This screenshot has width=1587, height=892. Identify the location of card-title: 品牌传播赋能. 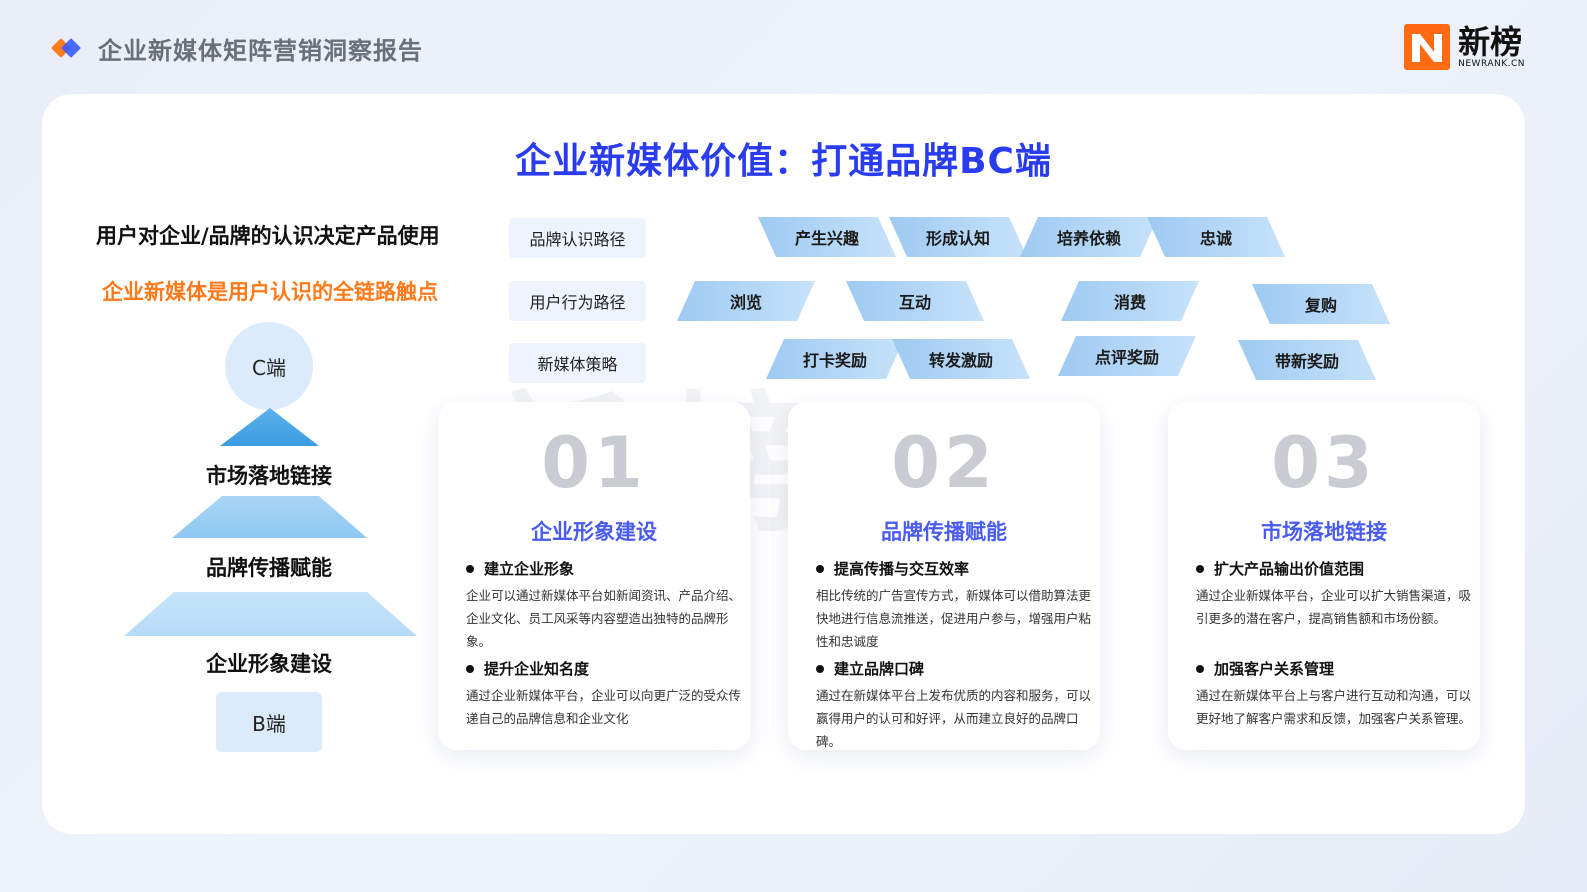
(944, 532).